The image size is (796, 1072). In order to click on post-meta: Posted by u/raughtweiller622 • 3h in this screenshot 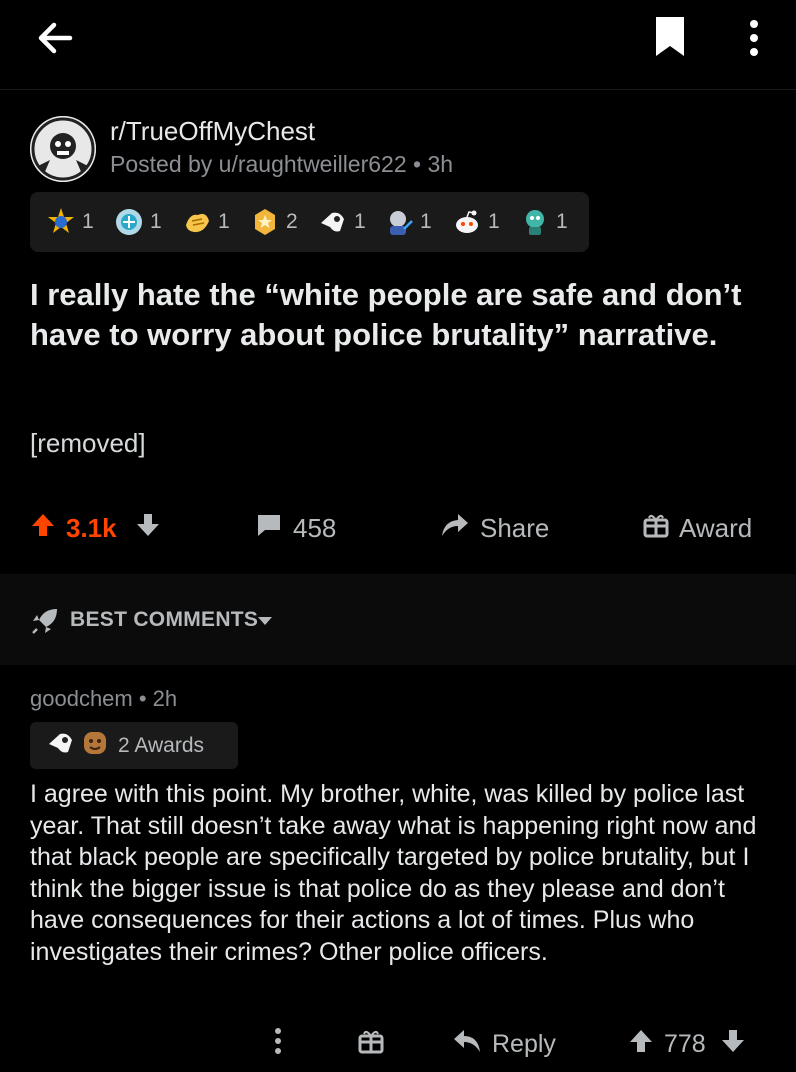, I will do `click(281, 164)`.